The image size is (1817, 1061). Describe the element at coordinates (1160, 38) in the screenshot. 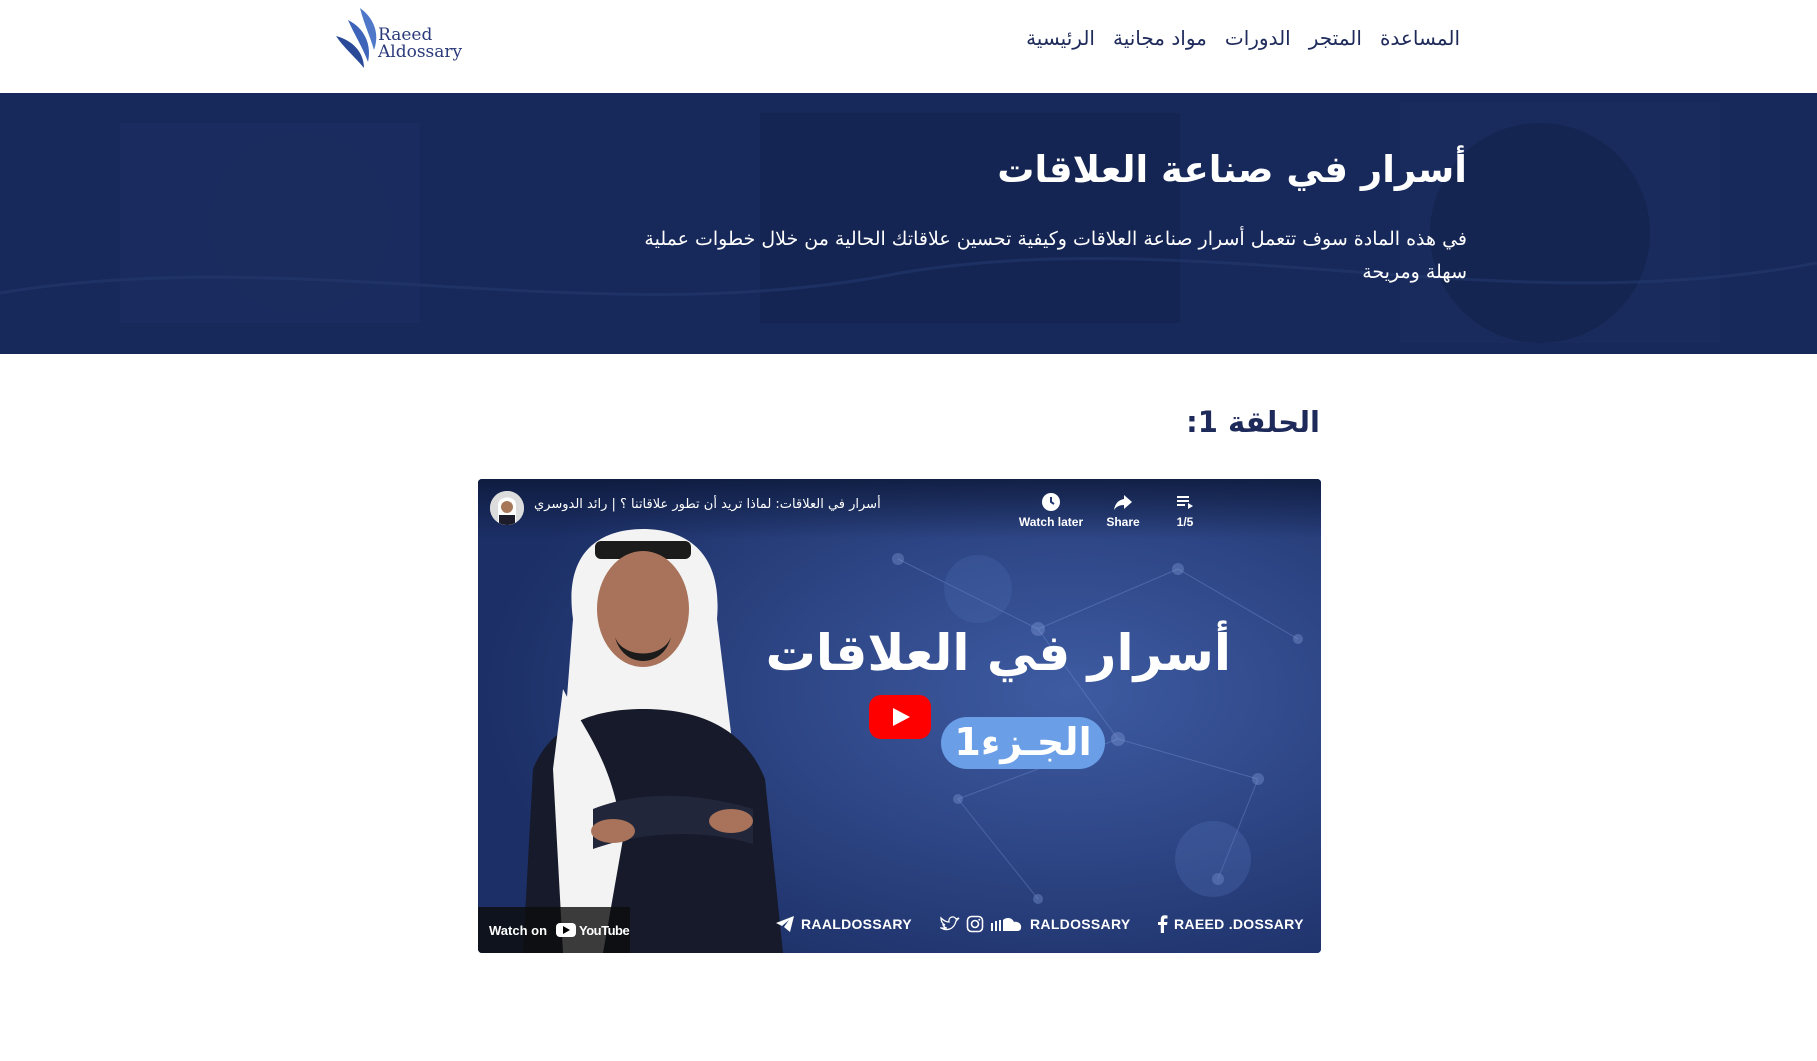

I see `nav-item-free-materials: مواد مجانية` at that location.